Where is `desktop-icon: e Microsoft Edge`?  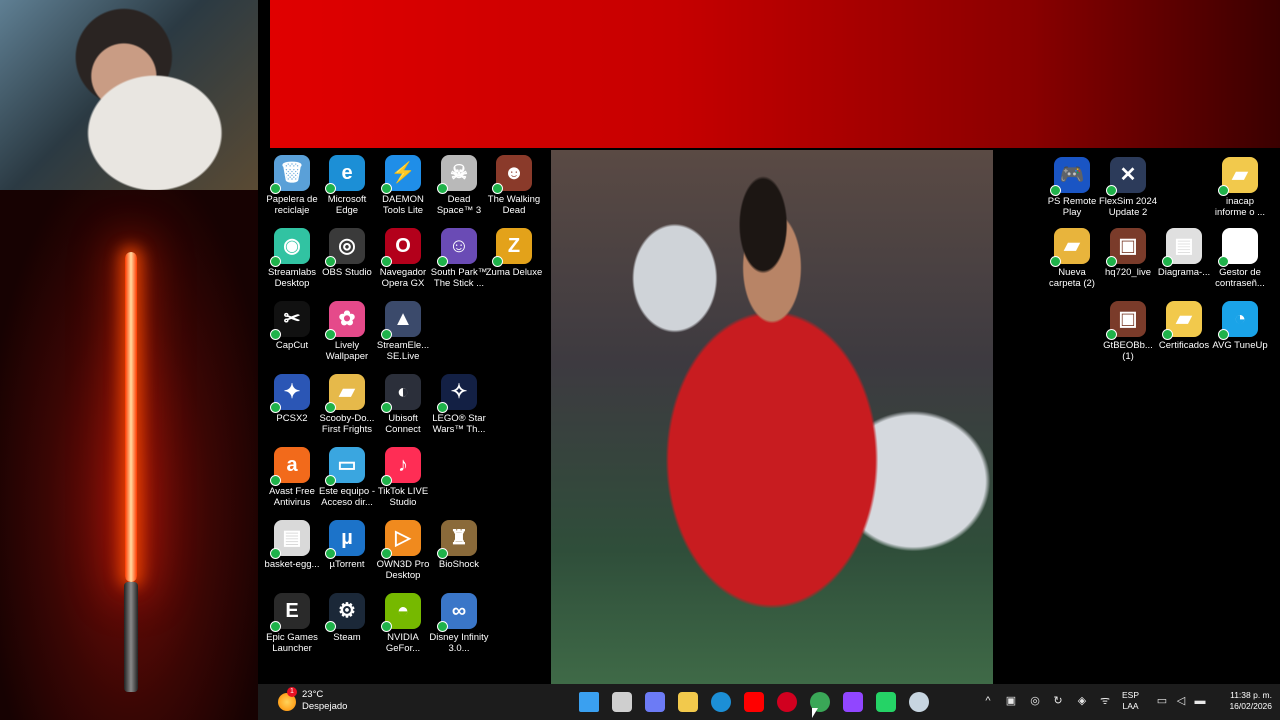
desktop-icon: e Microsoft Edge is located at coordinates (347, 185).